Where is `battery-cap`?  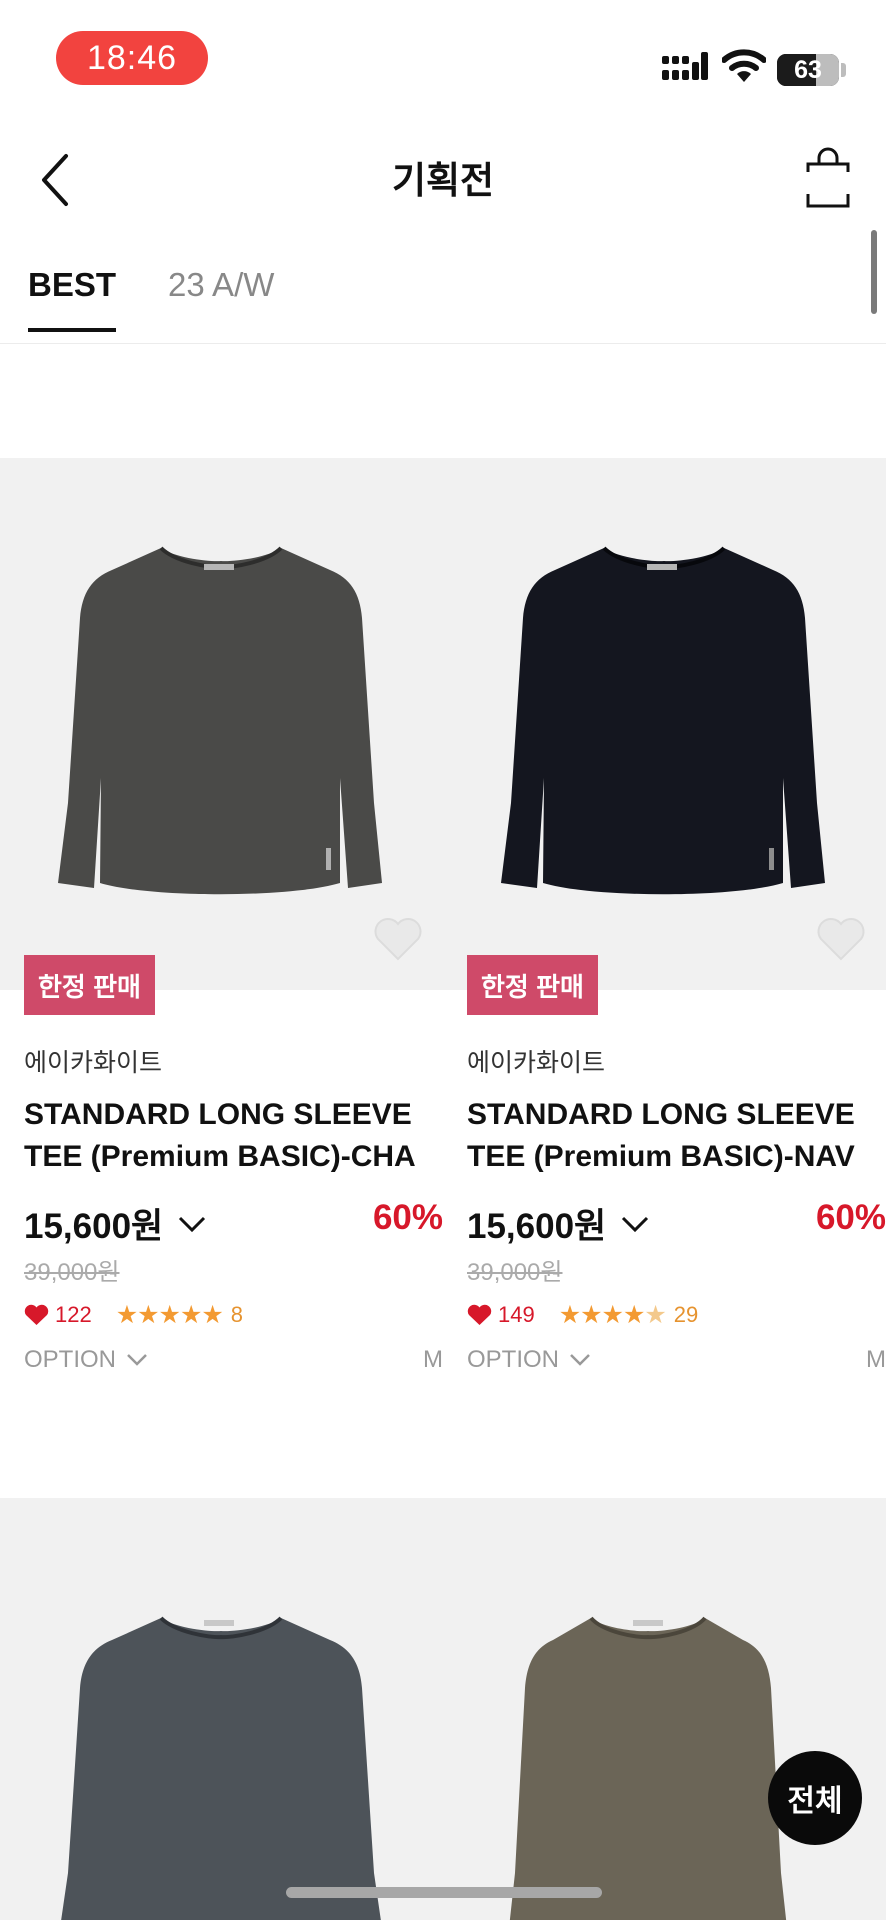 battery-cap is located at coordinates (843, 70).